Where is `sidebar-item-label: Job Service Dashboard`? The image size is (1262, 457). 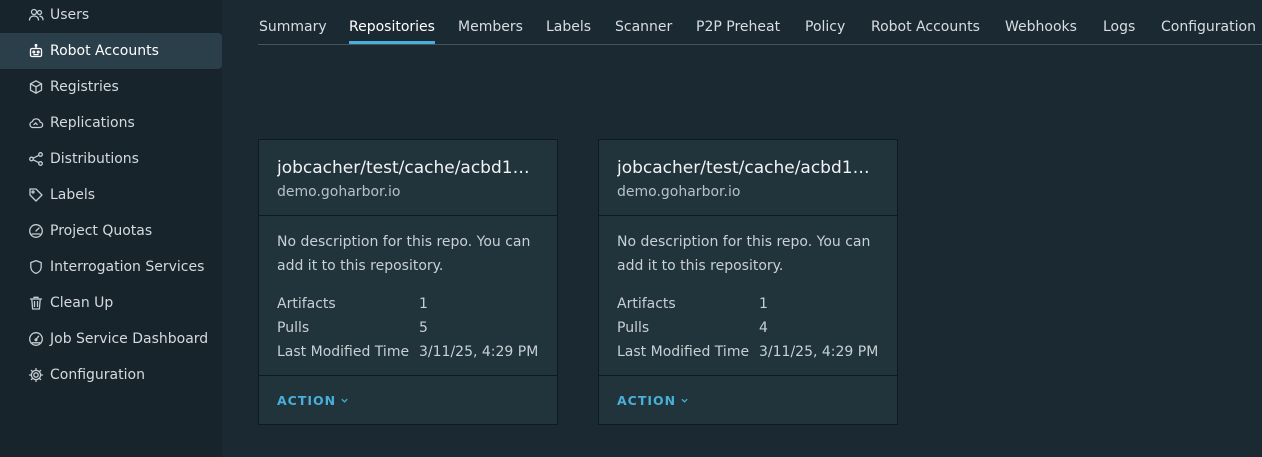 sidebar-item-label: Job Service Dashboard is located at coordinates (129, 339).